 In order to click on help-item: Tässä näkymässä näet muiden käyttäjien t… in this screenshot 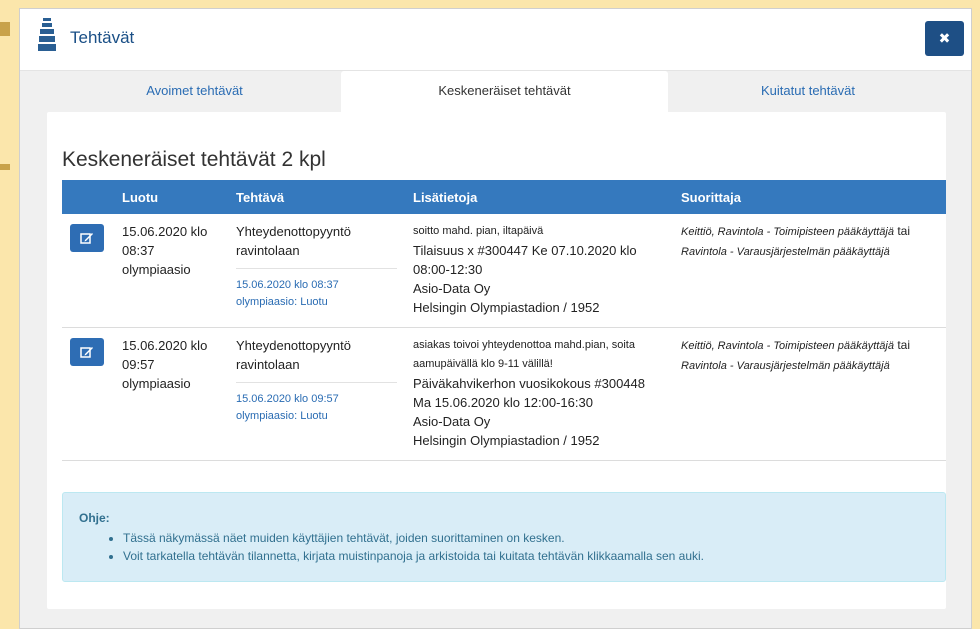, I will do `click(526, 538)`.